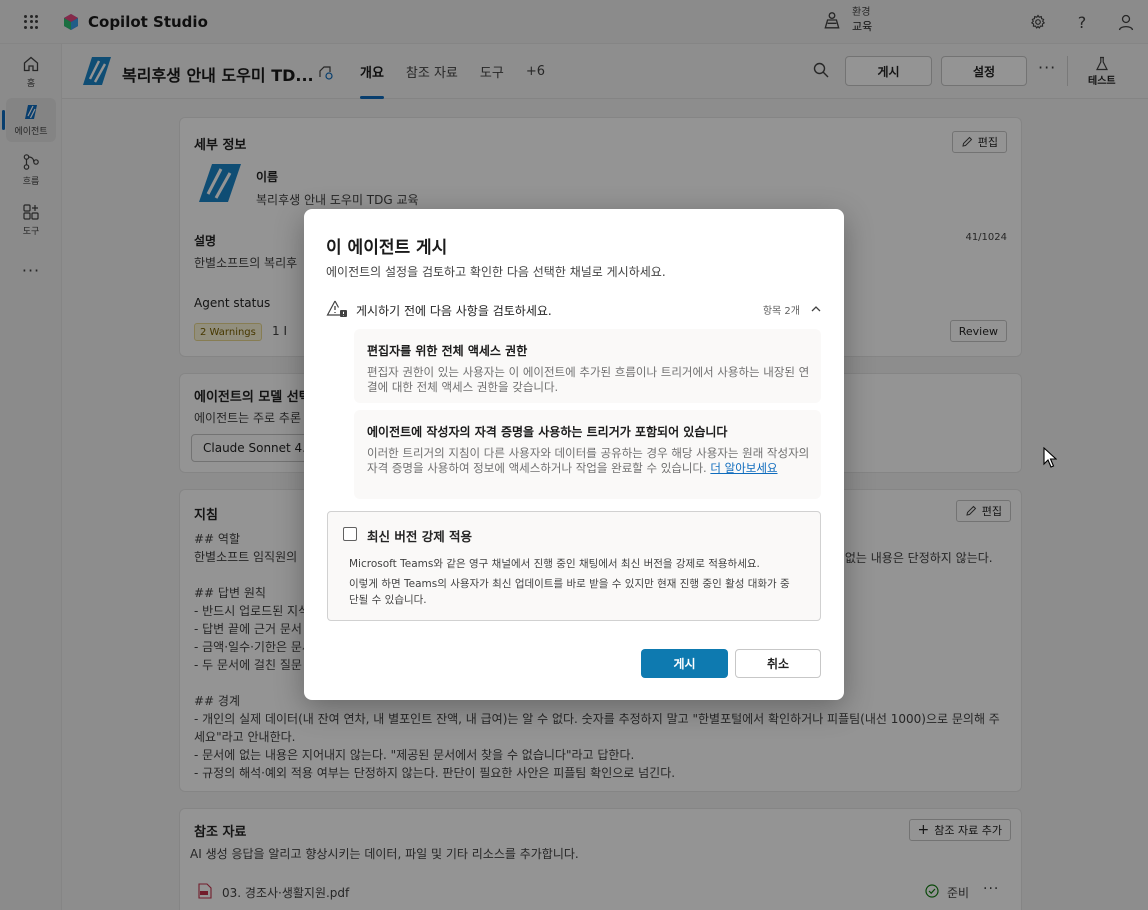 This screenshot has height=910, width=1148. Describe the element at coordinates (816, 309) in the screenshot. I see `chevron-up-icon` at that location.